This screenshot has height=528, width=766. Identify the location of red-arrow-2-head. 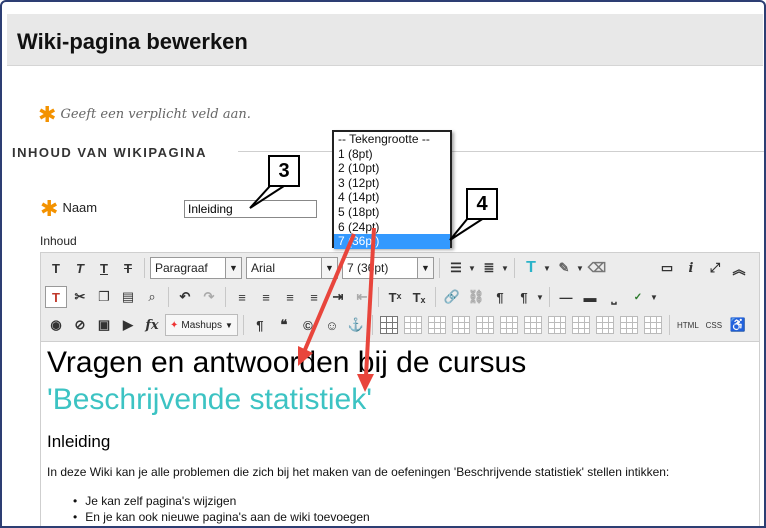
(365, 383).